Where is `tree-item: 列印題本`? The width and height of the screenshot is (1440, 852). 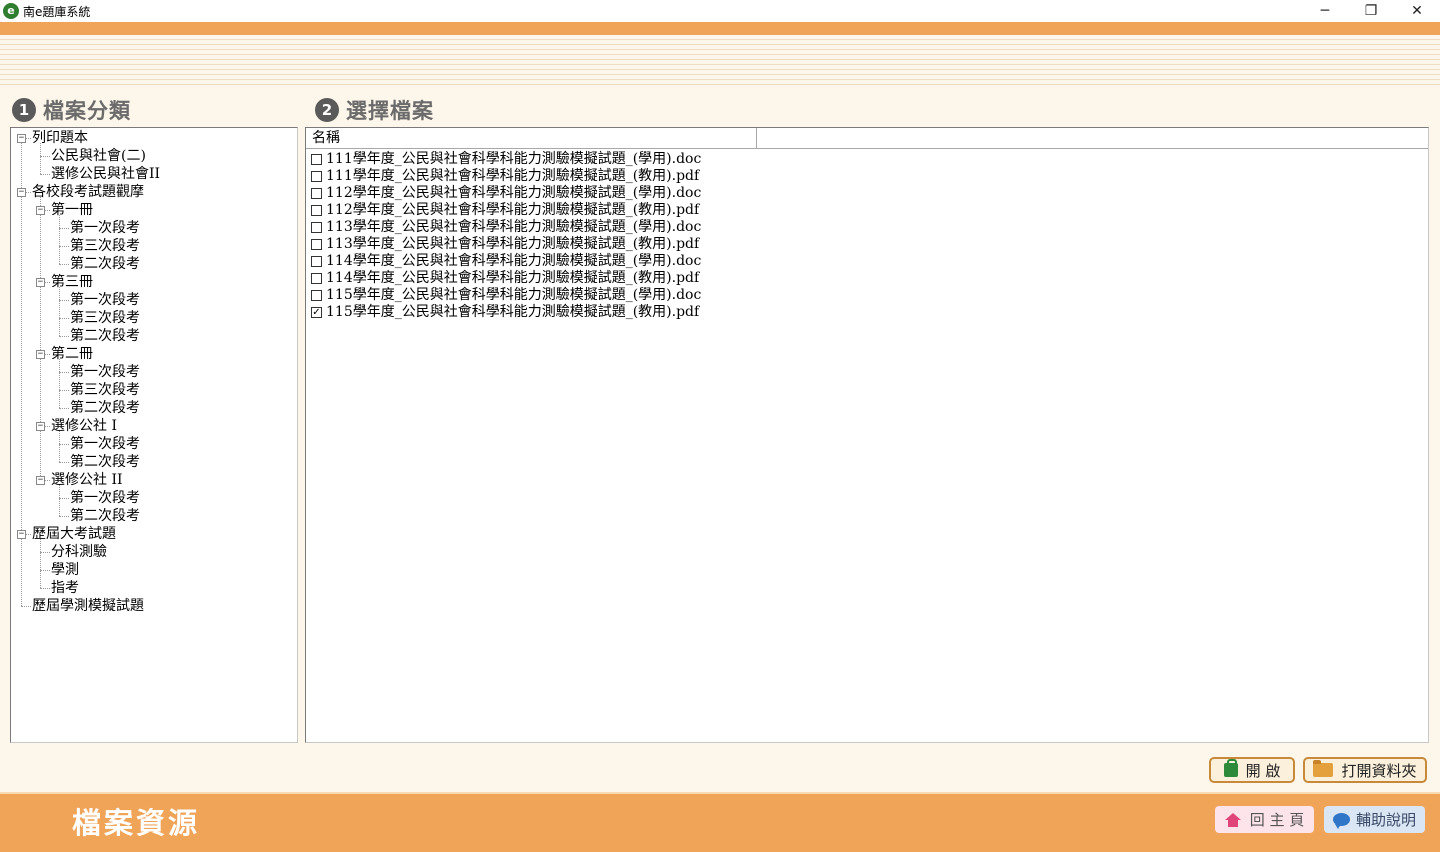 tree-item: 列印題本 is located at coordinates (60, 138).